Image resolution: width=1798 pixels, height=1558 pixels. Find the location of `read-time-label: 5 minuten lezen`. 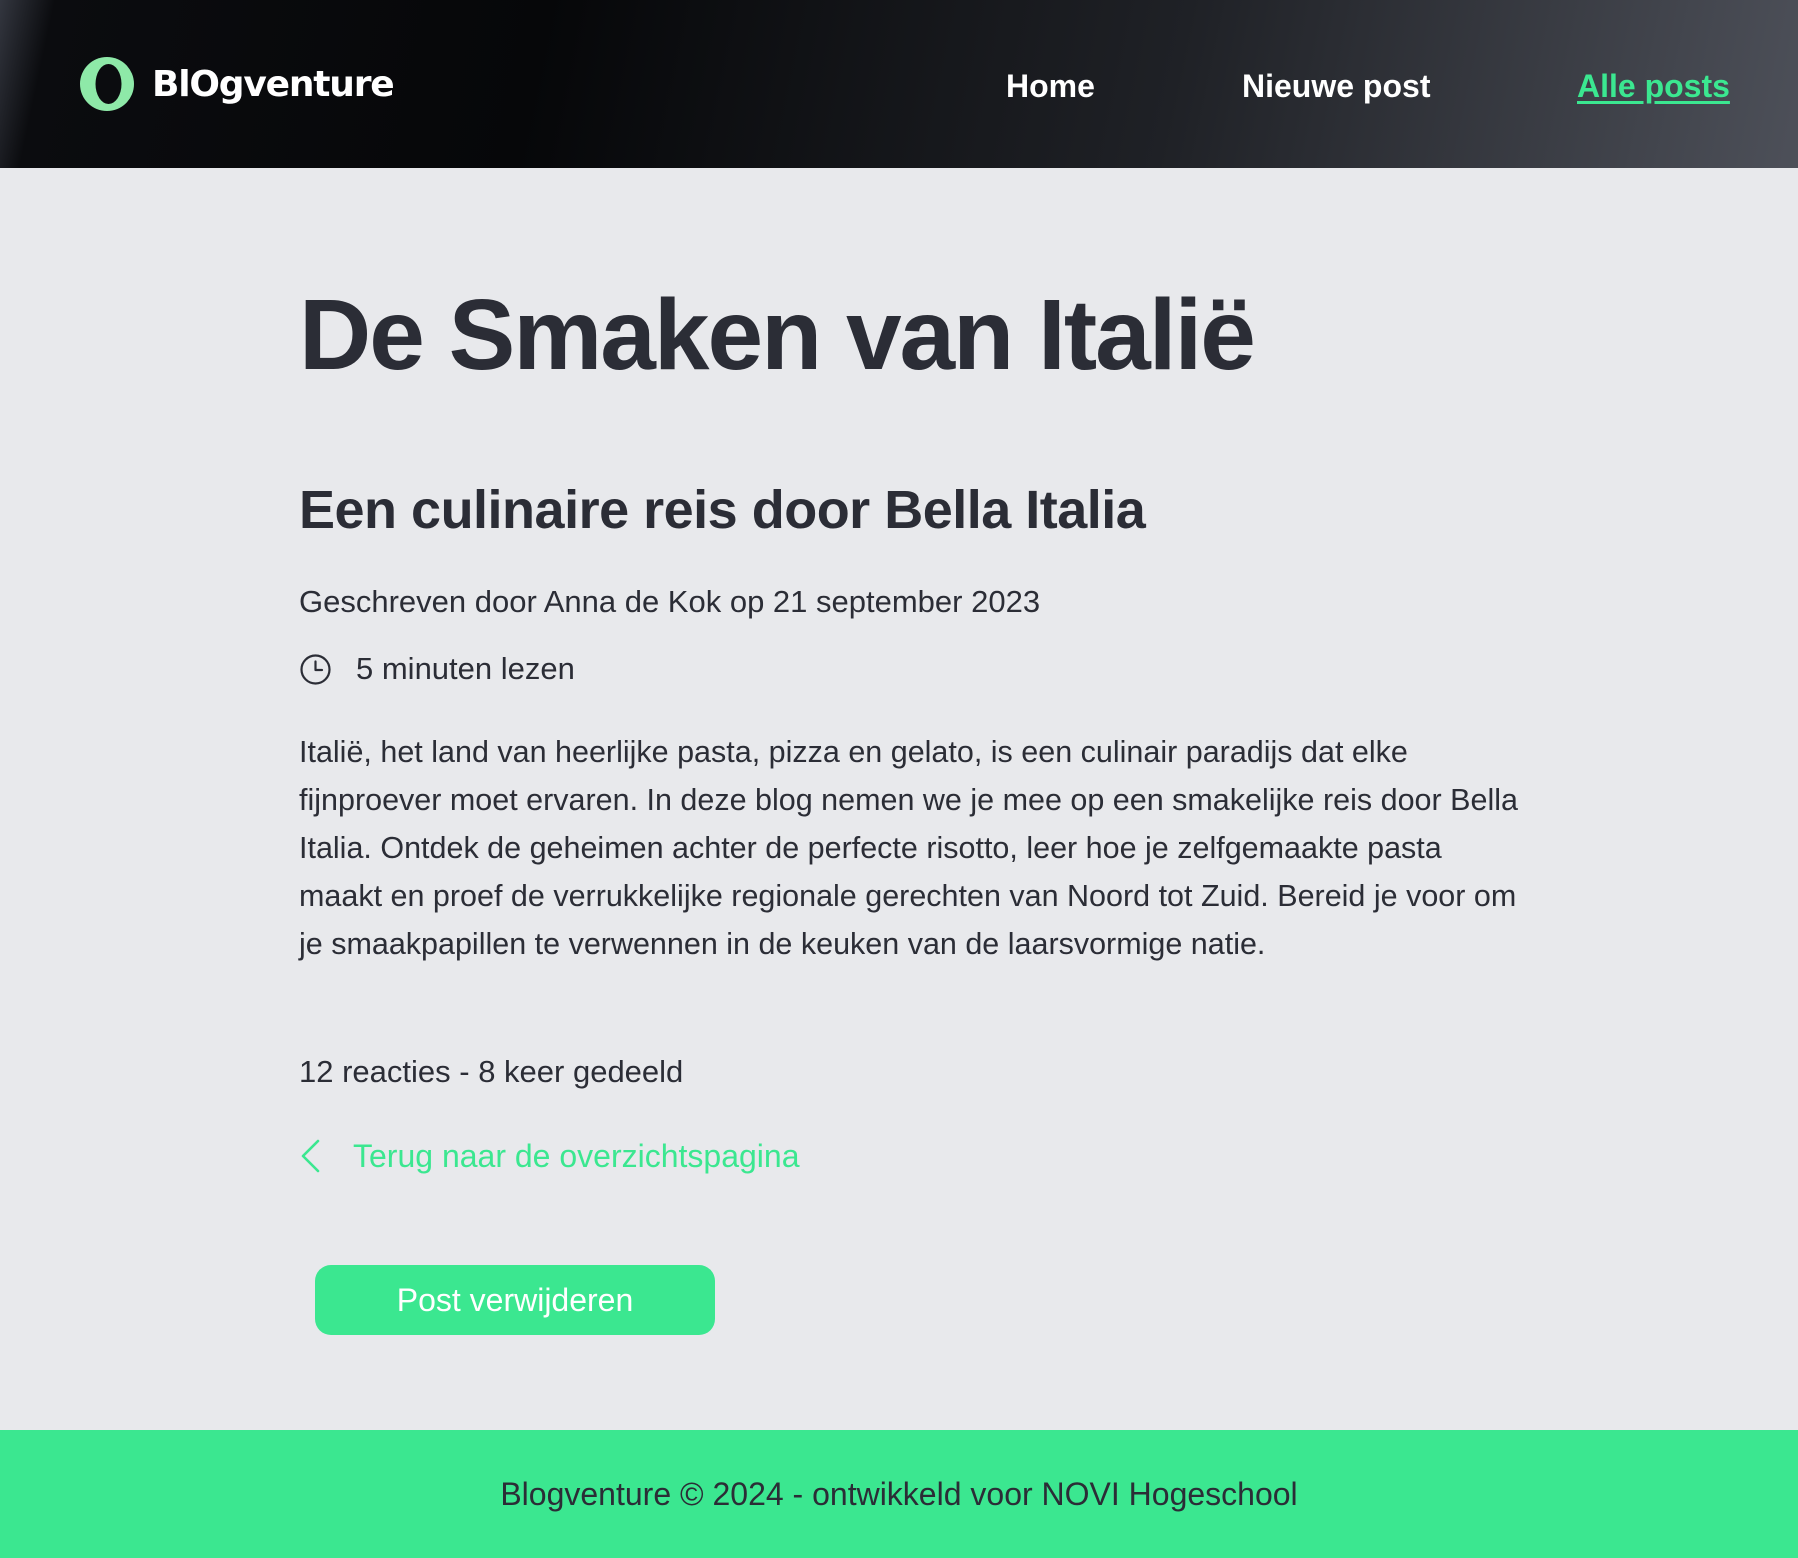

read-time-label: 5 minuten lezen is located at coordinates (465, 668).